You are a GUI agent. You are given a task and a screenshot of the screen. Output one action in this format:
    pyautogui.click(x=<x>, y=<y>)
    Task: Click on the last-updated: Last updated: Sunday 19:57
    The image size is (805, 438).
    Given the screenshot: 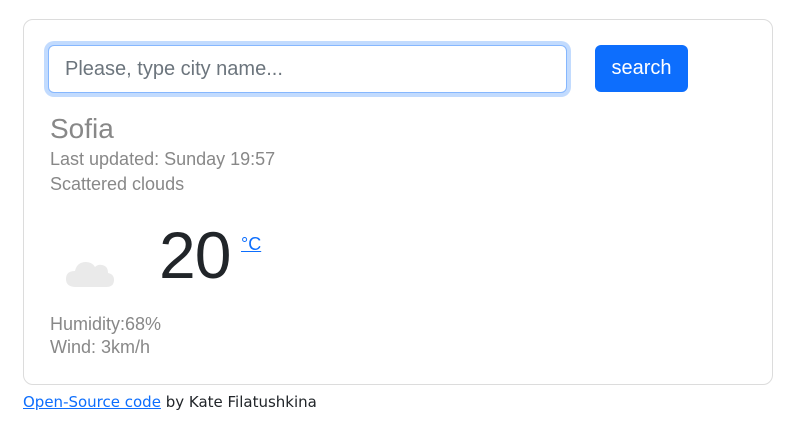 What is the action you would take?
    pyautogui.click(x=163, y=159)
    